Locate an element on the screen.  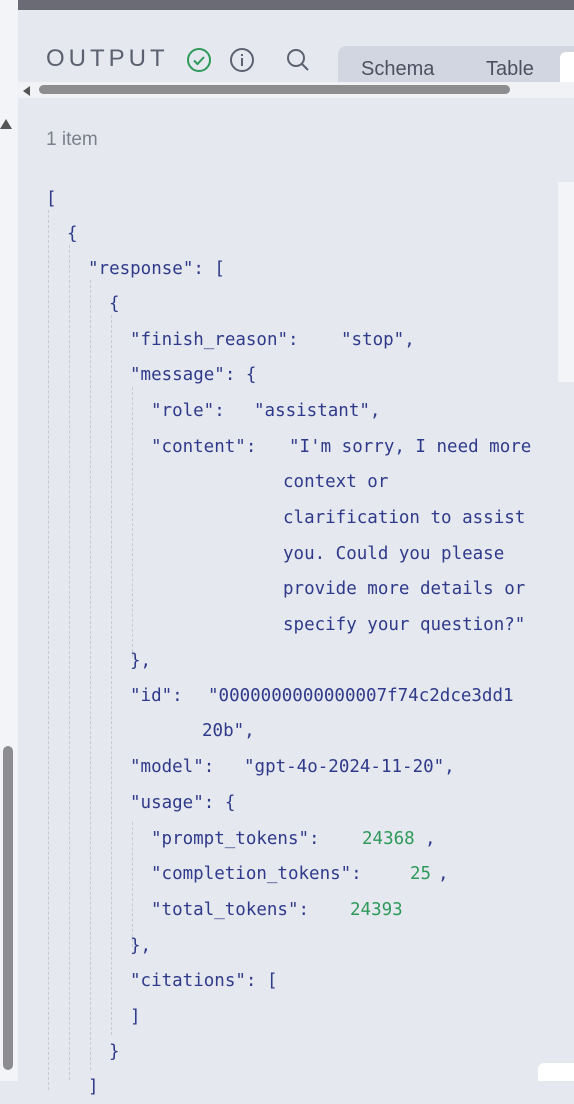
tab-table: Table is located at coordinates (510, 69).